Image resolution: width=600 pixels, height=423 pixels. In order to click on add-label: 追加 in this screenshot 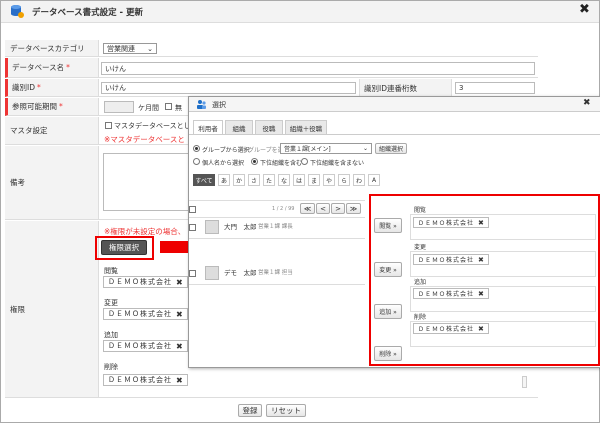, I will do `click(111, 335)`.